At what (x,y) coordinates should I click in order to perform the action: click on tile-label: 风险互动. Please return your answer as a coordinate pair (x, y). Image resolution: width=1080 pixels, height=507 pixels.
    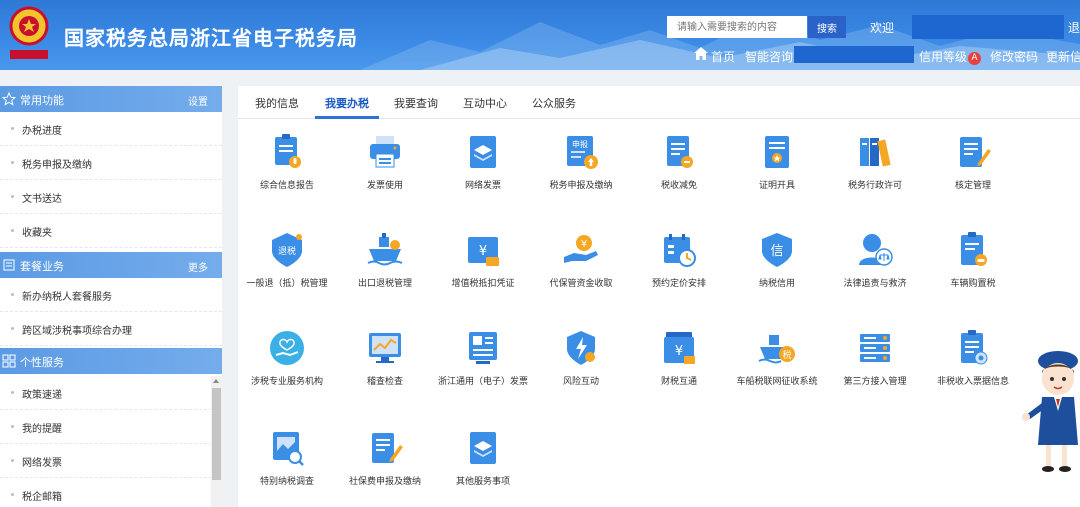
    Looking at the image, I should click on (580, 382).